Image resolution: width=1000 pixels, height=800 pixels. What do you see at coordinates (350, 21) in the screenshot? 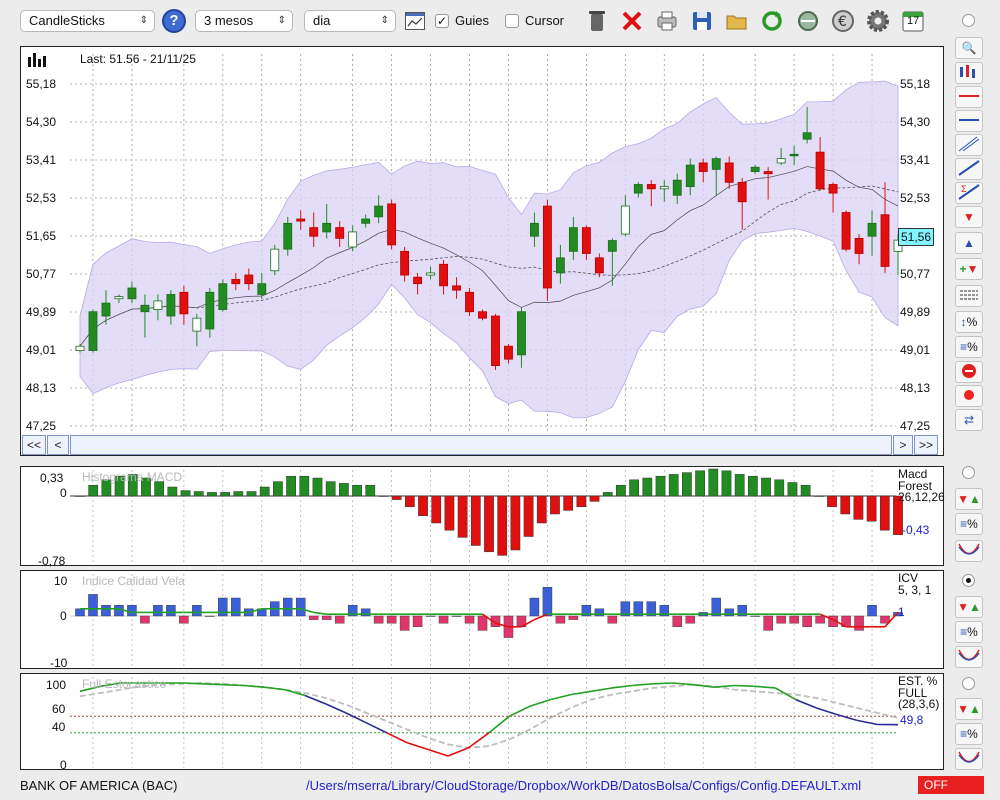
I see `interval-select: dia ⇕` at bounding box center [350, 21].